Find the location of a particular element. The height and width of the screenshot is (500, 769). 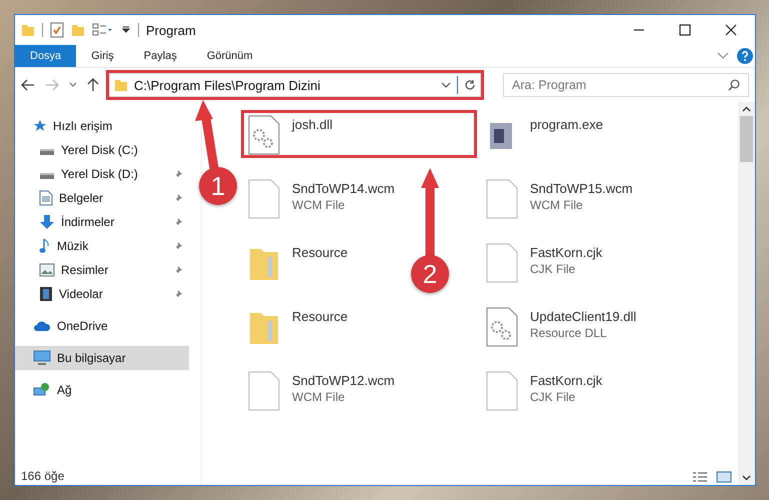

up-arrow-icon is located at coordinates (93, 85).